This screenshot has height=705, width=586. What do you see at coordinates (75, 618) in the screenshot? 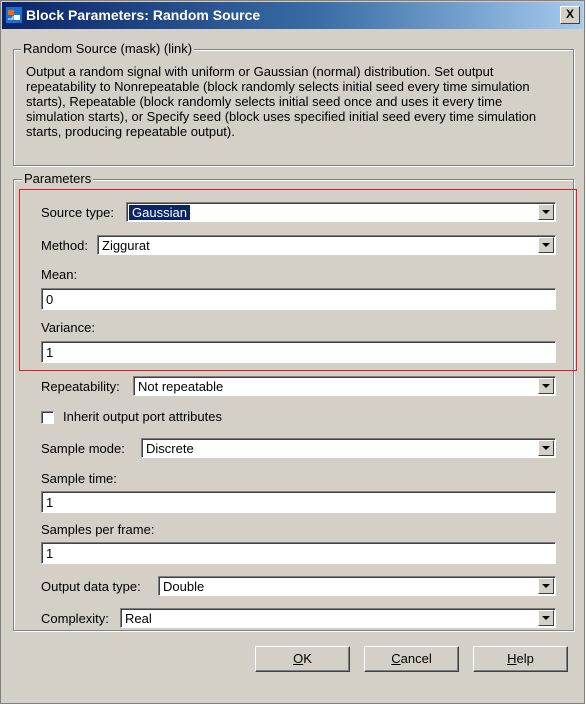
I see `complexity-label: Complexity:` at bounding box center [75, 618].